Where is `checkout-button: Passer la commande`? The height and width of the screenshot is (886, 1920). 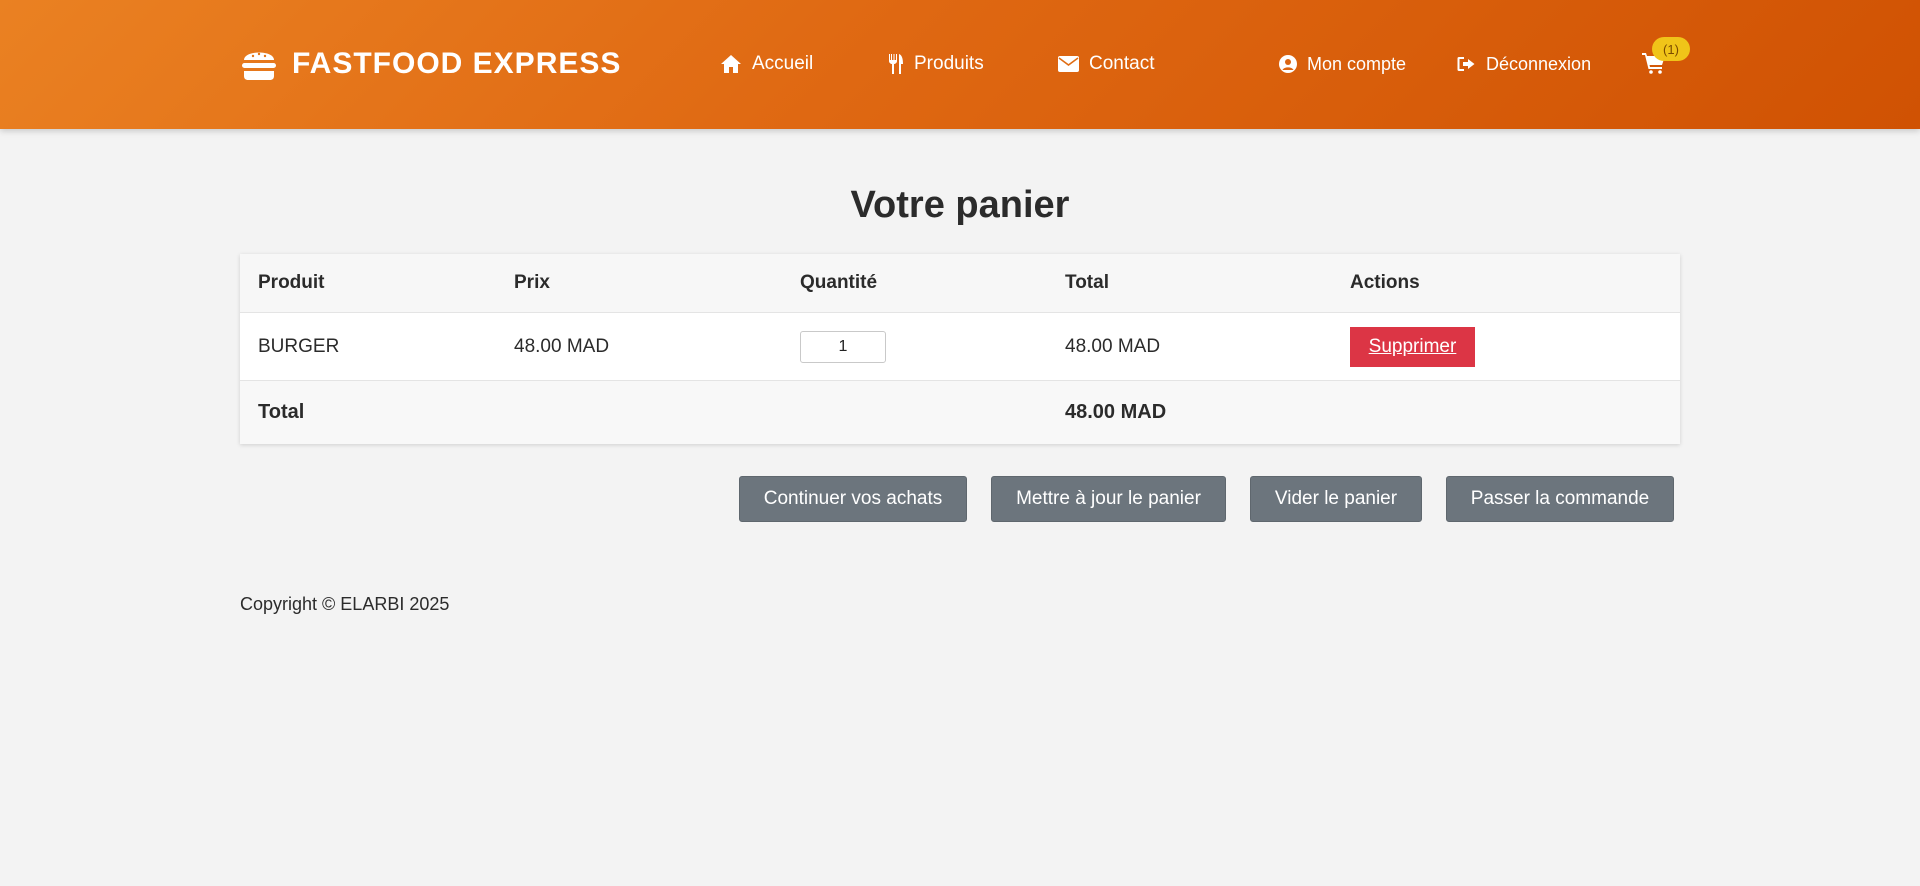
checkout-button: Passer la commande is located at coordinates (1560, 499).